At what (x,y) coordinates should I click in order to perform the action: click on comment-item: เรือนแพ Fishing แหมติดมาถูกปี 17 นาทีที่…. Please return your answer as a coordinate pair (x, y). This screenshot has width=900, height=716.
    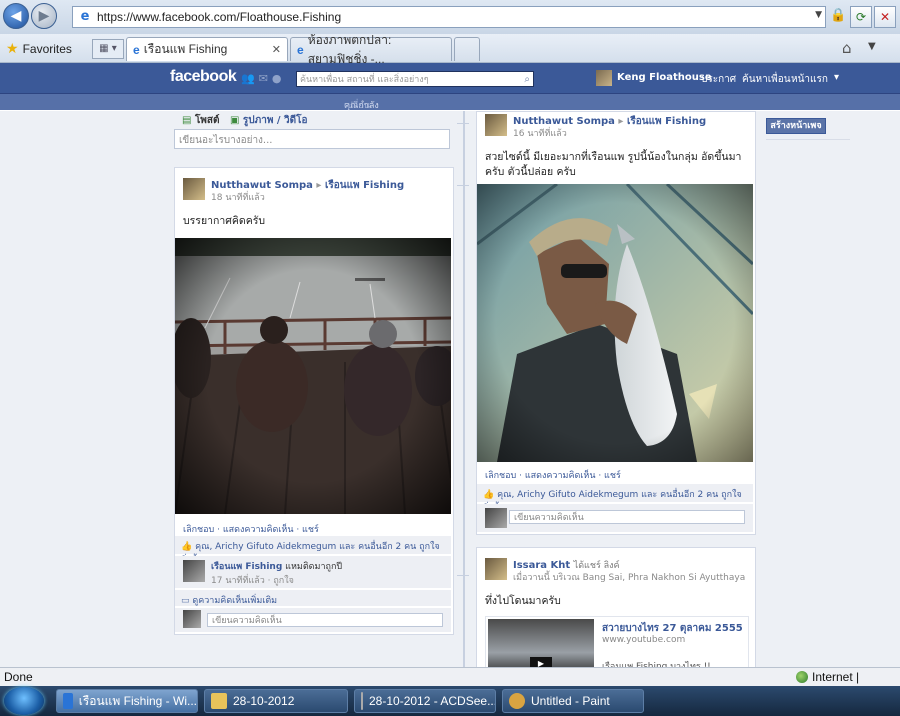
    Looking at the image, I should click on (313, 572).